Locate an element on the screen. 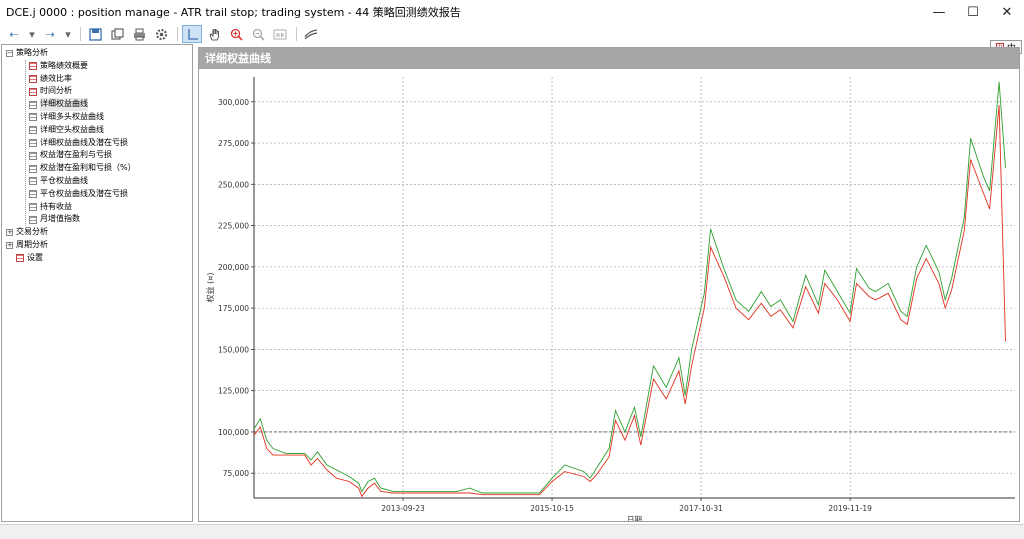  tree-item-label: 策略绩效概要 is located at coordinates (64, 65).